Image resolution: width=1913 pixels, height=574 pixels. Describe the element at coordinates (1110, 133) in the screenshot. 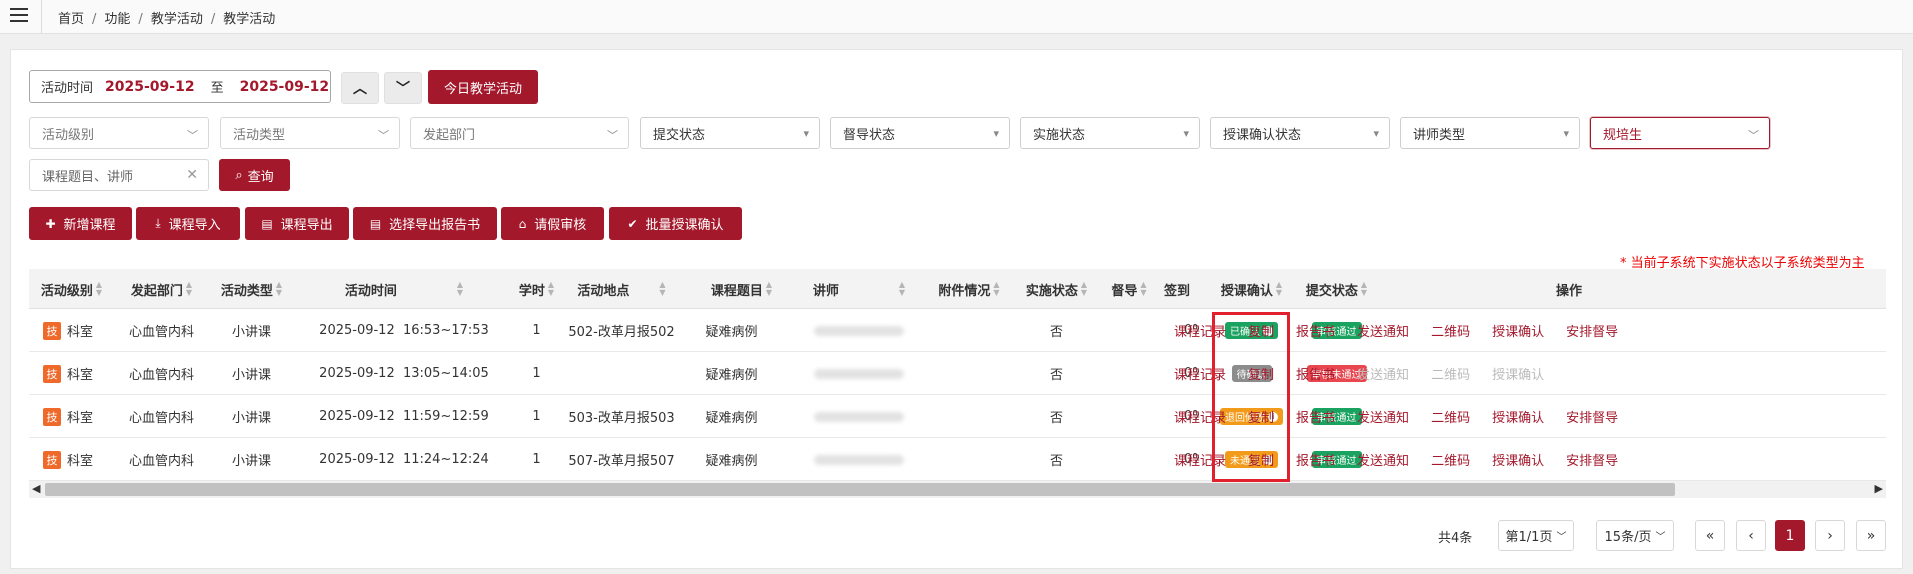

I see `filter-implementation-status: 实施状态 ▾` at that location.